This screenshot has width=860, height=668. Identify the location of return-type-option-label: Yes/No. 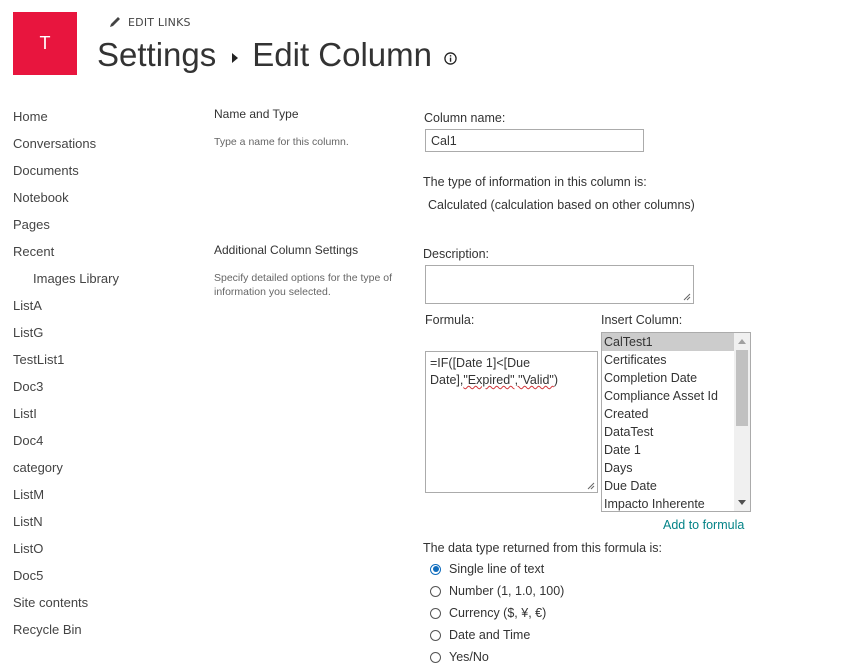
(469, 657).